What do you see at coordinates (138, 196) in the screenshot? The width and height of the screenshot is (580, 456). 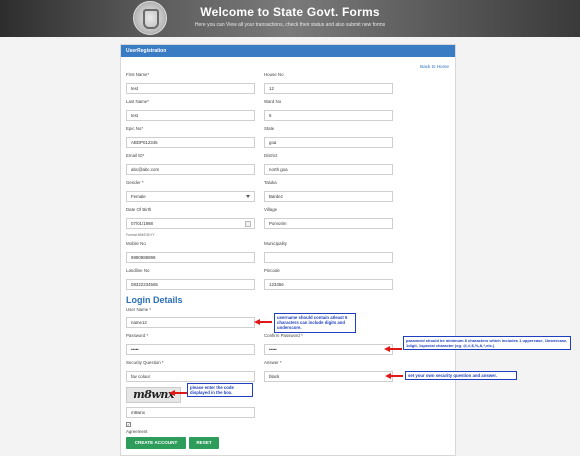 I see `gender-value: Female` at bounding box center [138, 196].